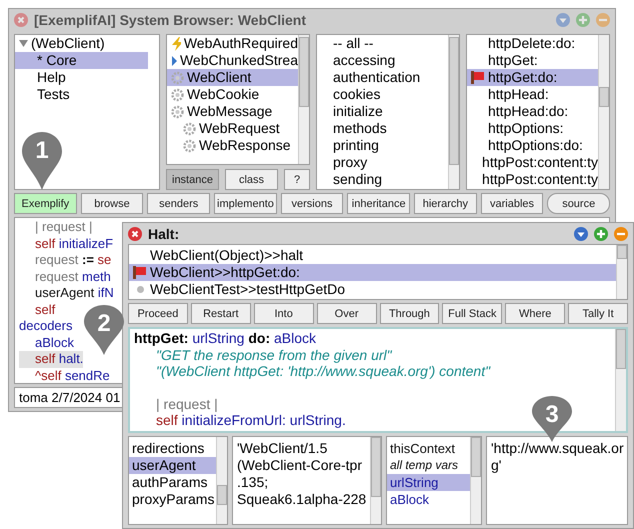 The image size is (634, 529). Describe the element at coordinates (429, 482) in the screenshot. I see `field-item: urlString` at that location.